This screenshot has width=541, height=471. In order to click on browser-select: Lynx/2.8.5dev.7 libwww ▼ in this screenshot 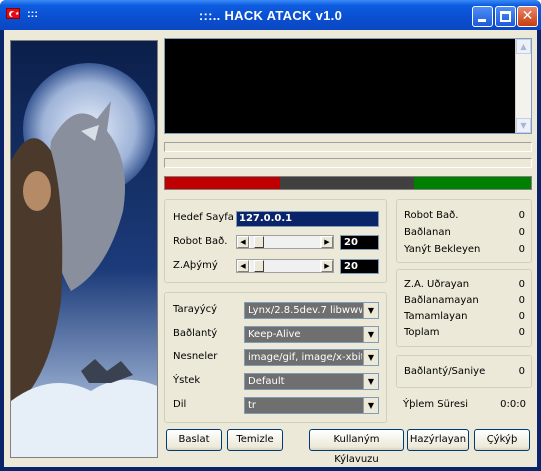, I will do `click(311, 310)`.